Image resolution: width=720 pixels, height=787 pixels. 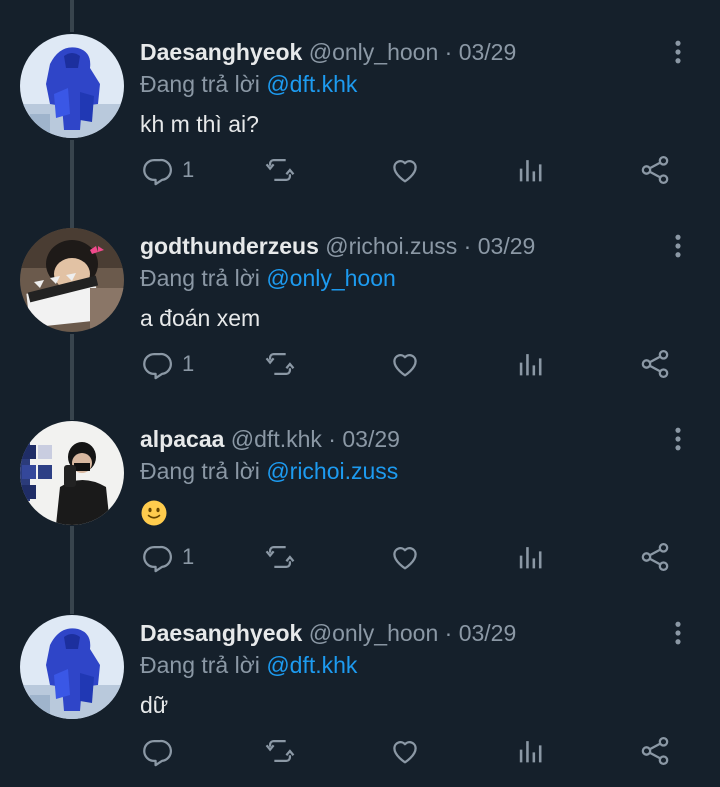 I want to click on tweet-text: kh m thì ai?, so click(x=199, y=124).